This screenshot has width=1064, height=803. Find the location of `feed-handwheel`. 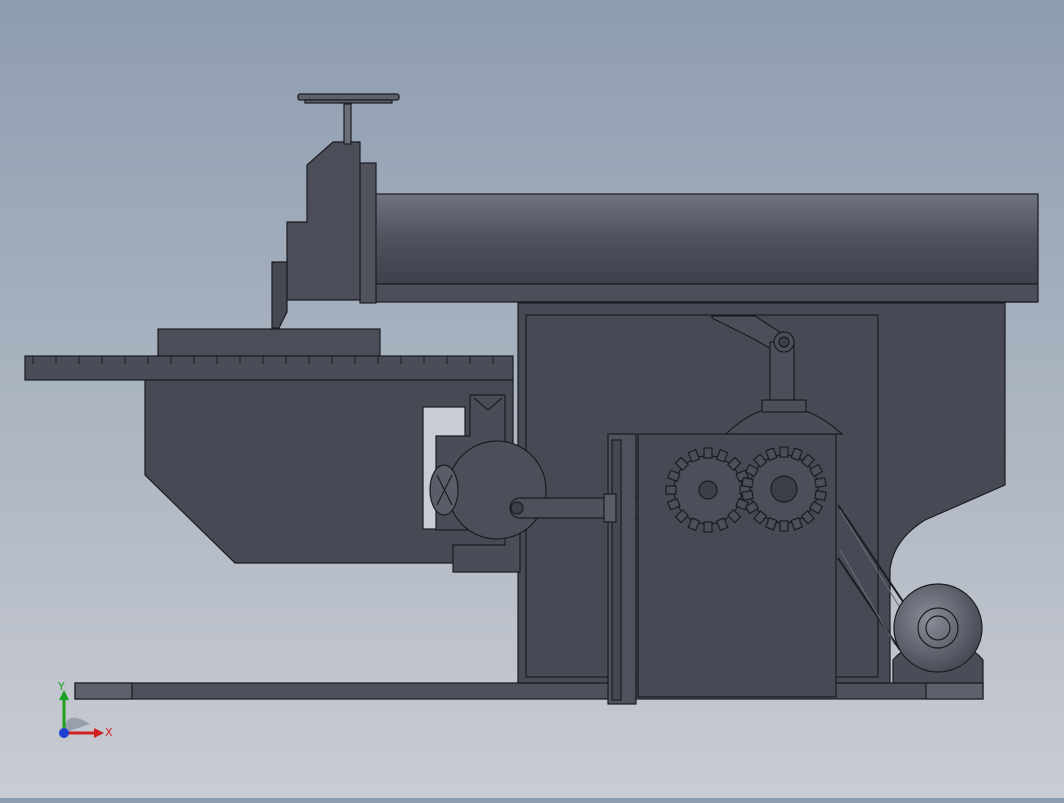

feed-handwheel is located at coordinates (348, 97).